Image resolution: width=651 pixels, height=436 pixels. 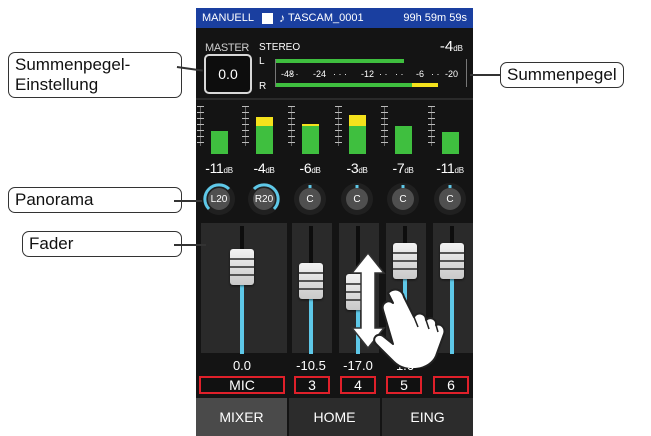 I want to click on channel-name-button: 4, so click(x=358, y=385).